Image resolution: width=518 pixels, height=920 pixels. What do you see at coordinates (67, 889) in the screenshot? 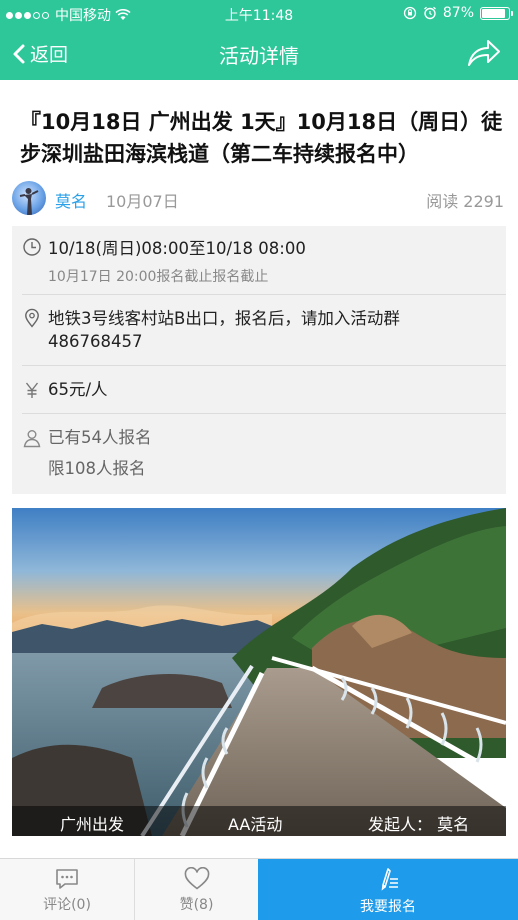
I see `comment-tab: 评论(0)` at bounding box center [67, 889].